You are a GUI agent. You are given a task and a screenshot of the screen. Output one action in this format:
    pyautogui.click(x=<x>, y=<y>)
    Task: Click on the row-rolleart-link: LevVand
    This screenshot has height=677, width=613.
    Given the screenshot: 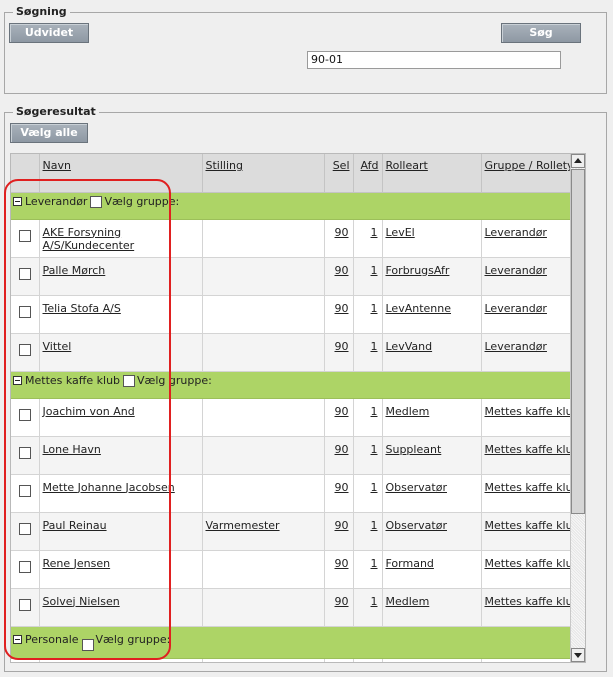 What is the action you would take?
    pyautogui.click(x=409, y=346)
    